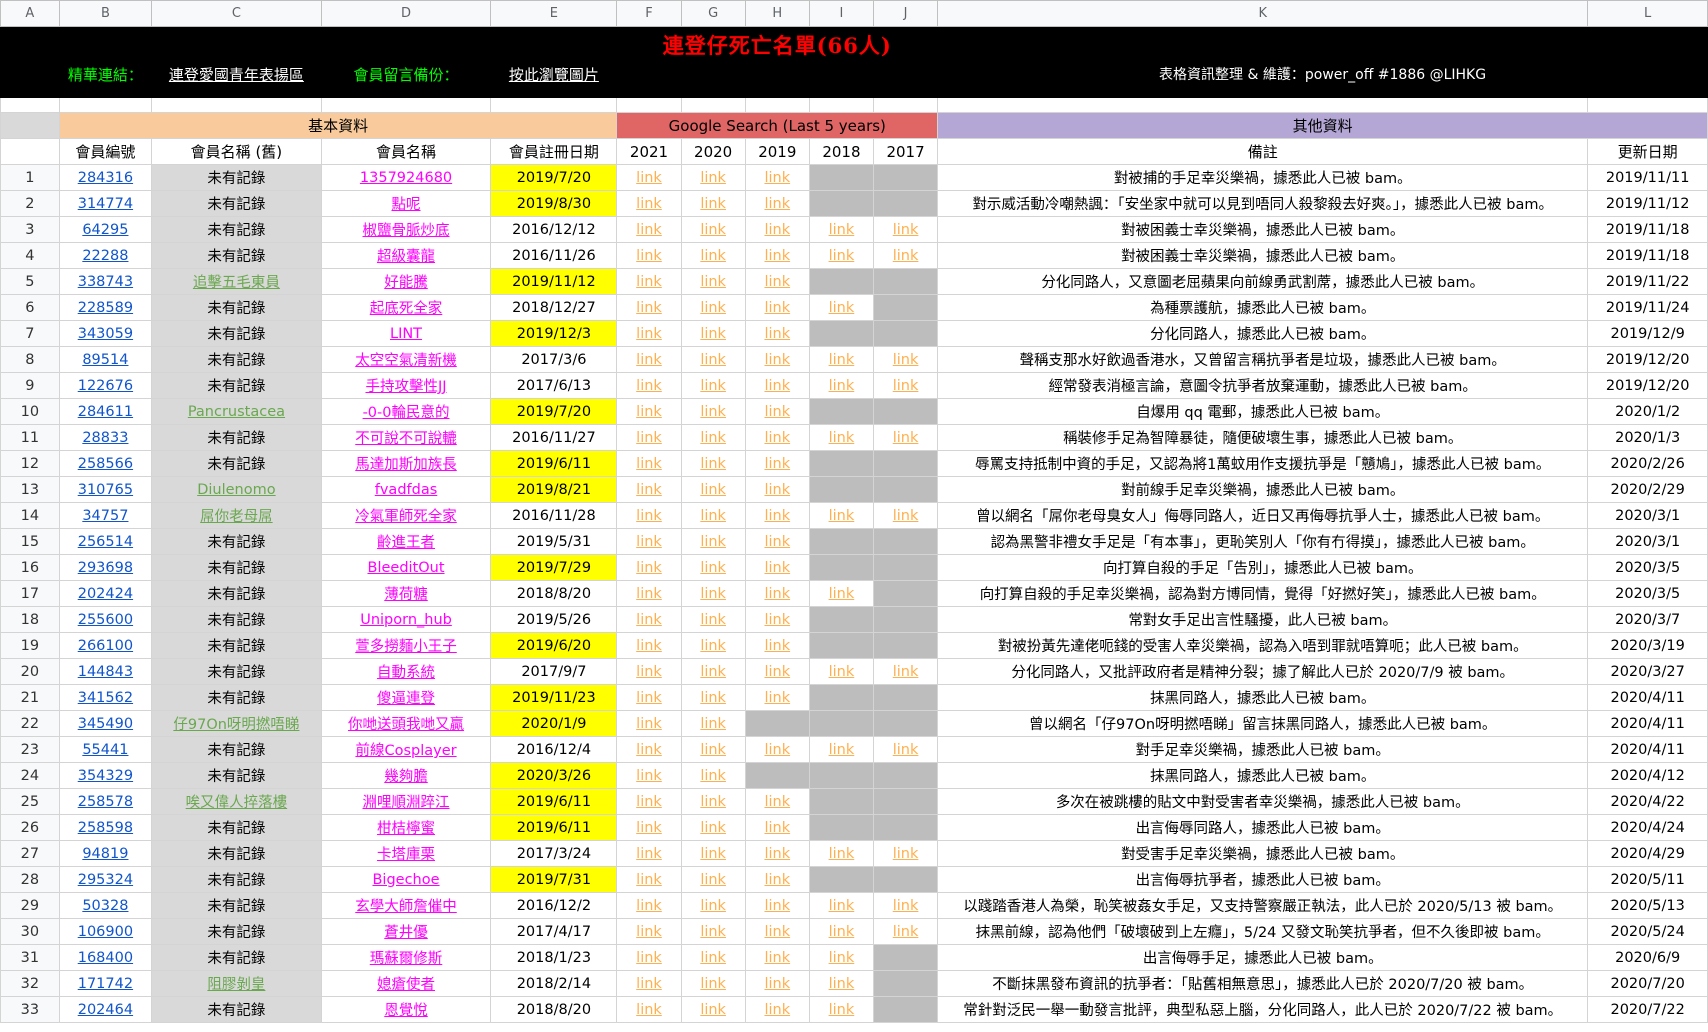 This screenshot has width=1708, height=1032. Describe the element at coordinates (30, 697) in the screenshot. I see `row-number: 21` at that location.